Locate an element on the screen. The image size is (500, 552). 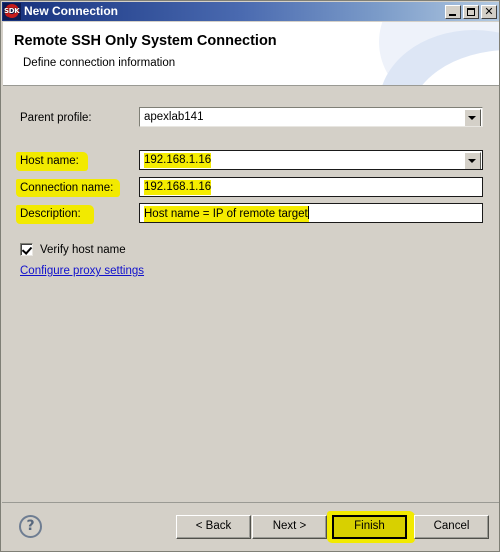
title-bar: SDK New Connection ✕ is located at coordinates (250, 11).